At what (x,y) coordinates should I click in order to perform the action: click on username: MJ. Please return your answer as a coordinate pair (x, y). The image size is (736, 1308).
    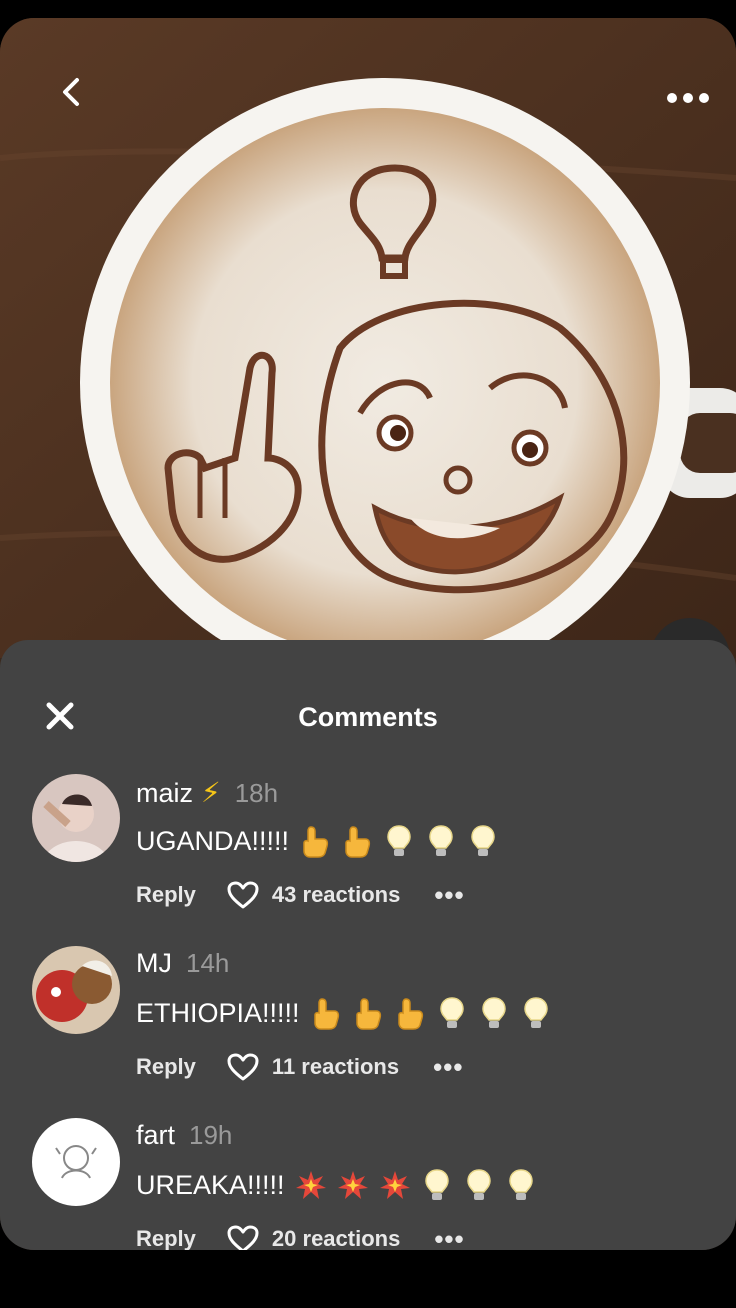
    Looking at the image, I should click on (154, 963).